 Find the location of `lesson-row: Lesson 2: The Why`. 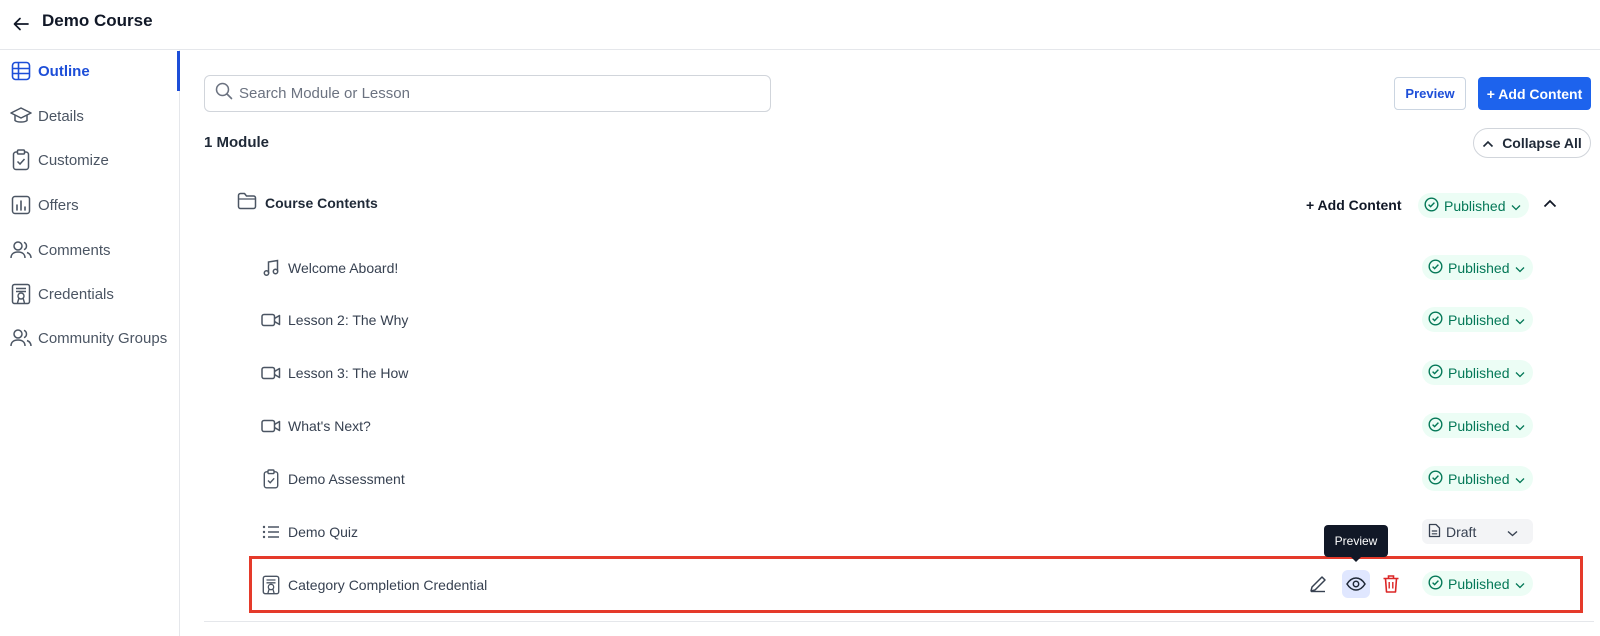

lesson-row: Lesson 2: The Why is located at coordinates (334, 320).